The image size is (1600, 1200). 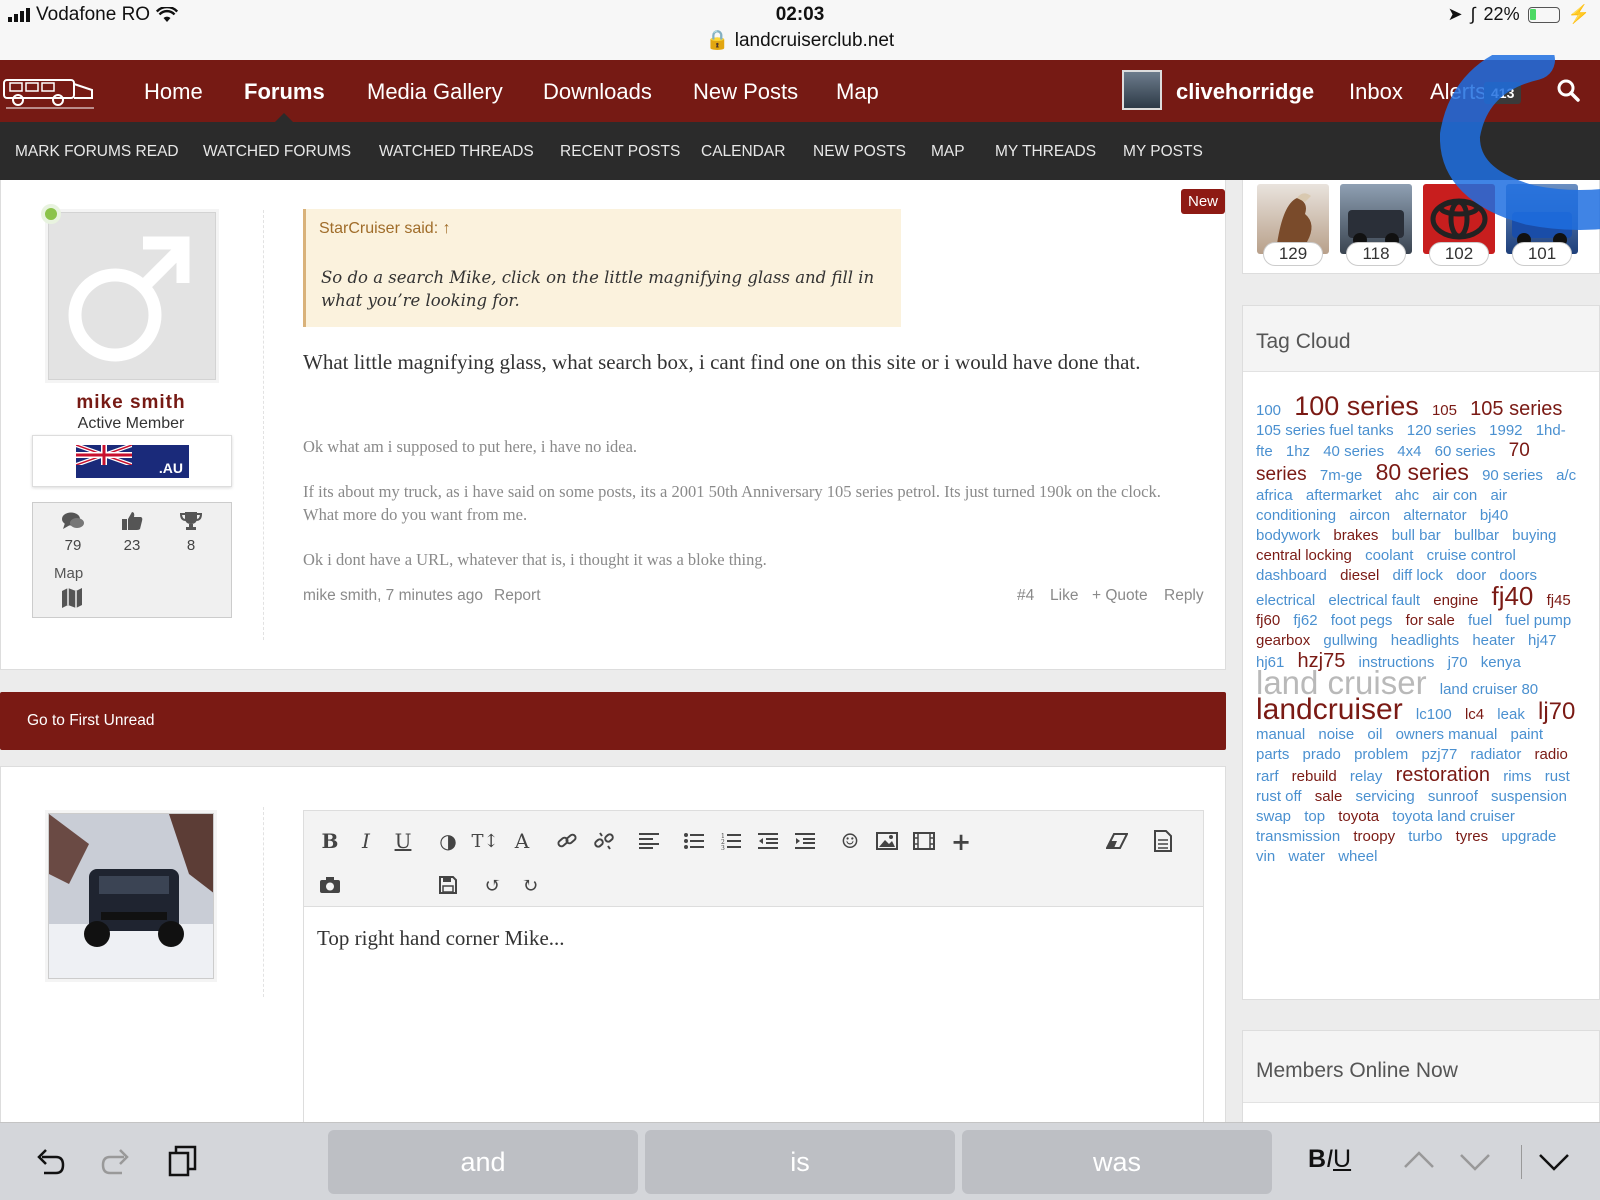 What do you see at coordinates (183, 1161) in the screenshot?
I see `paste-icon` at bounding box center [183, 1161].